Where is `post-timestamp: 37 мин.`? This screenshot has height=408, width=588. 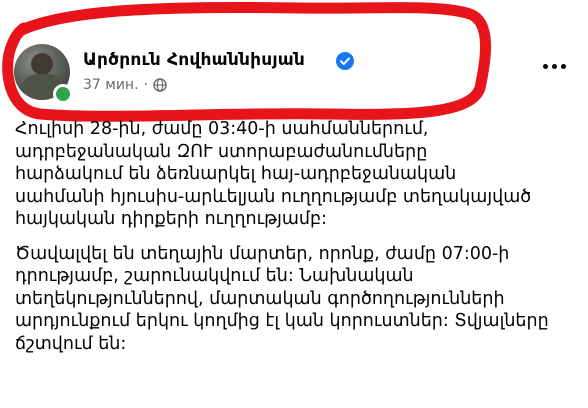 post-timestamp: 37 мин. is located at coordinates (111, 85).